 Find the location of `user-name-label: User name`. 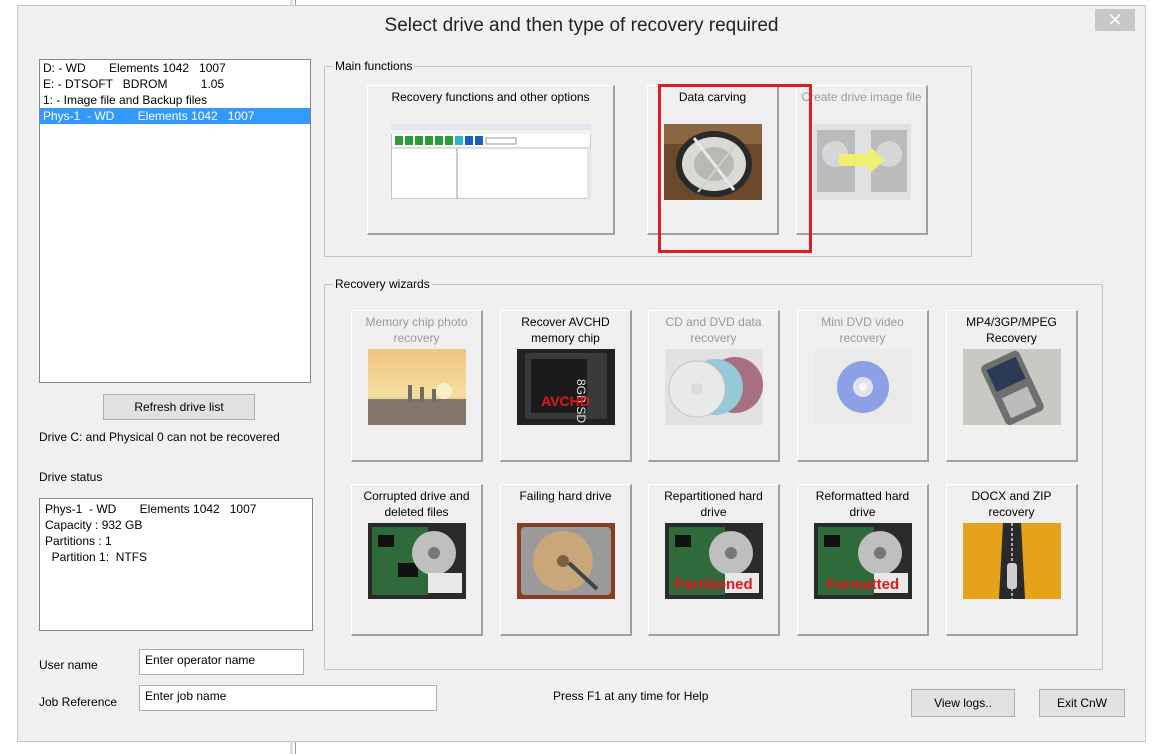

user-name-label: User name is located at coordinates (68, 665).